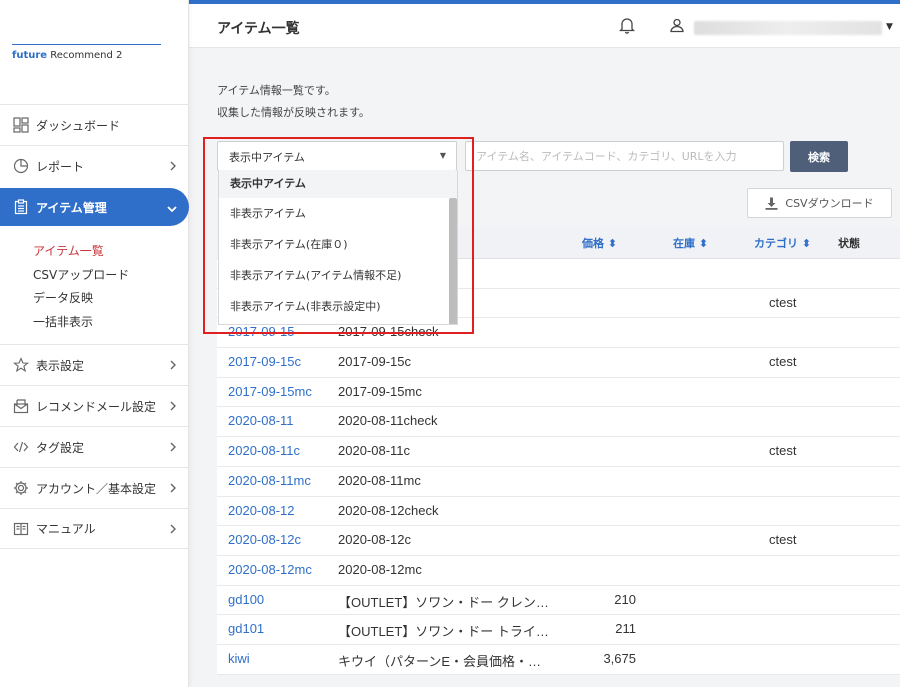 This screenshot has width=900, height=687. Describe the element at coordinates (625, 629) in the screenshot. I see `item-price: 211` at that location.